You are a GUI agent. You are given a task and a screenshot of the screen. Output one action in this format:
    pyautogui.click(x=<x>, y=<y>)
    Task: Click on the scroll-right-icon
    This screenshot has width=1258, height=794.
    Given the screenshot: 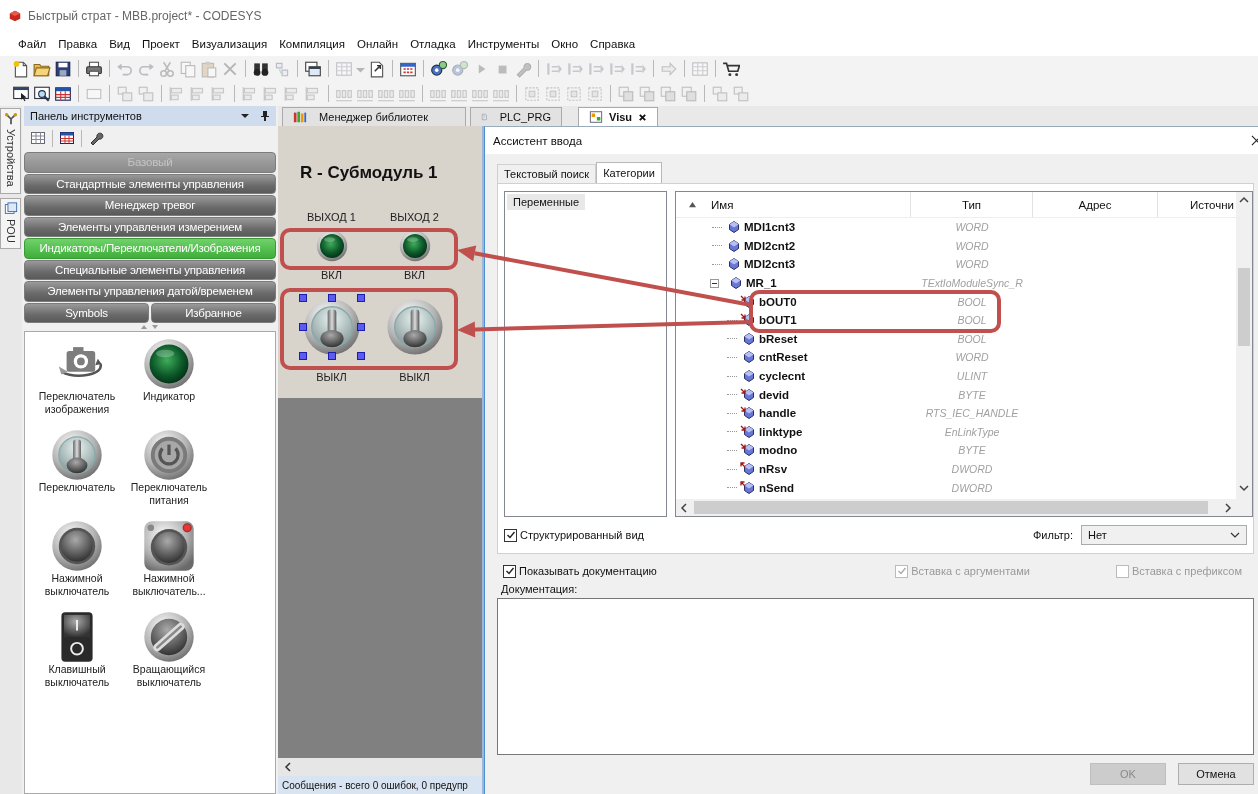 What is the action you would take?
    pyautogui.click(x=1228, y=507)
    